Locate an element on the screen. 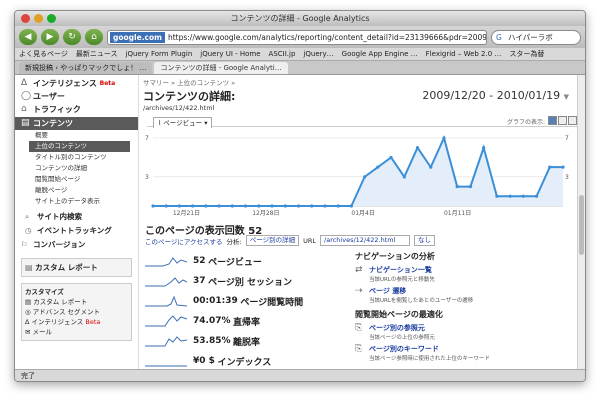 The height and width of the screenshot is (402, 600). customize-item: ∆ インテリジェンス Beta is located at coordinates (76, 322).